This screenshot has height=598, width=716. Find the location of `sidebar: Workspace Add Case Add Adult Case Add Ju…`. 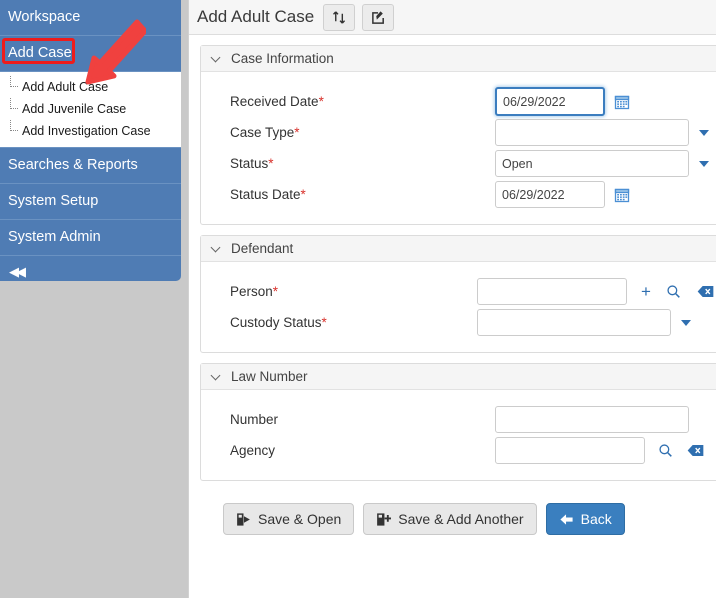

sidebar: Workspace Add Case Add Adult Case Add Ju… is located at coordinates (90, 140).